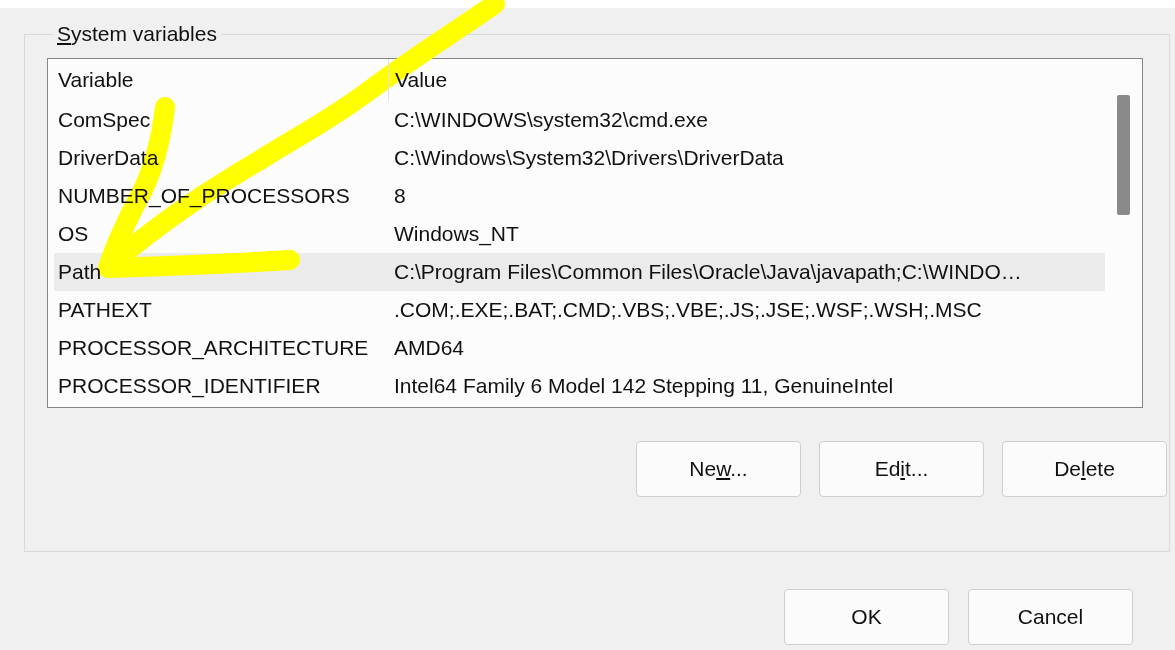  Describe the element at coordinates (644, 386) in the screenshot. I see `variable-value: Intel64 Family 6 Model 142 Stepping 11, GenuineIntel` at that location.